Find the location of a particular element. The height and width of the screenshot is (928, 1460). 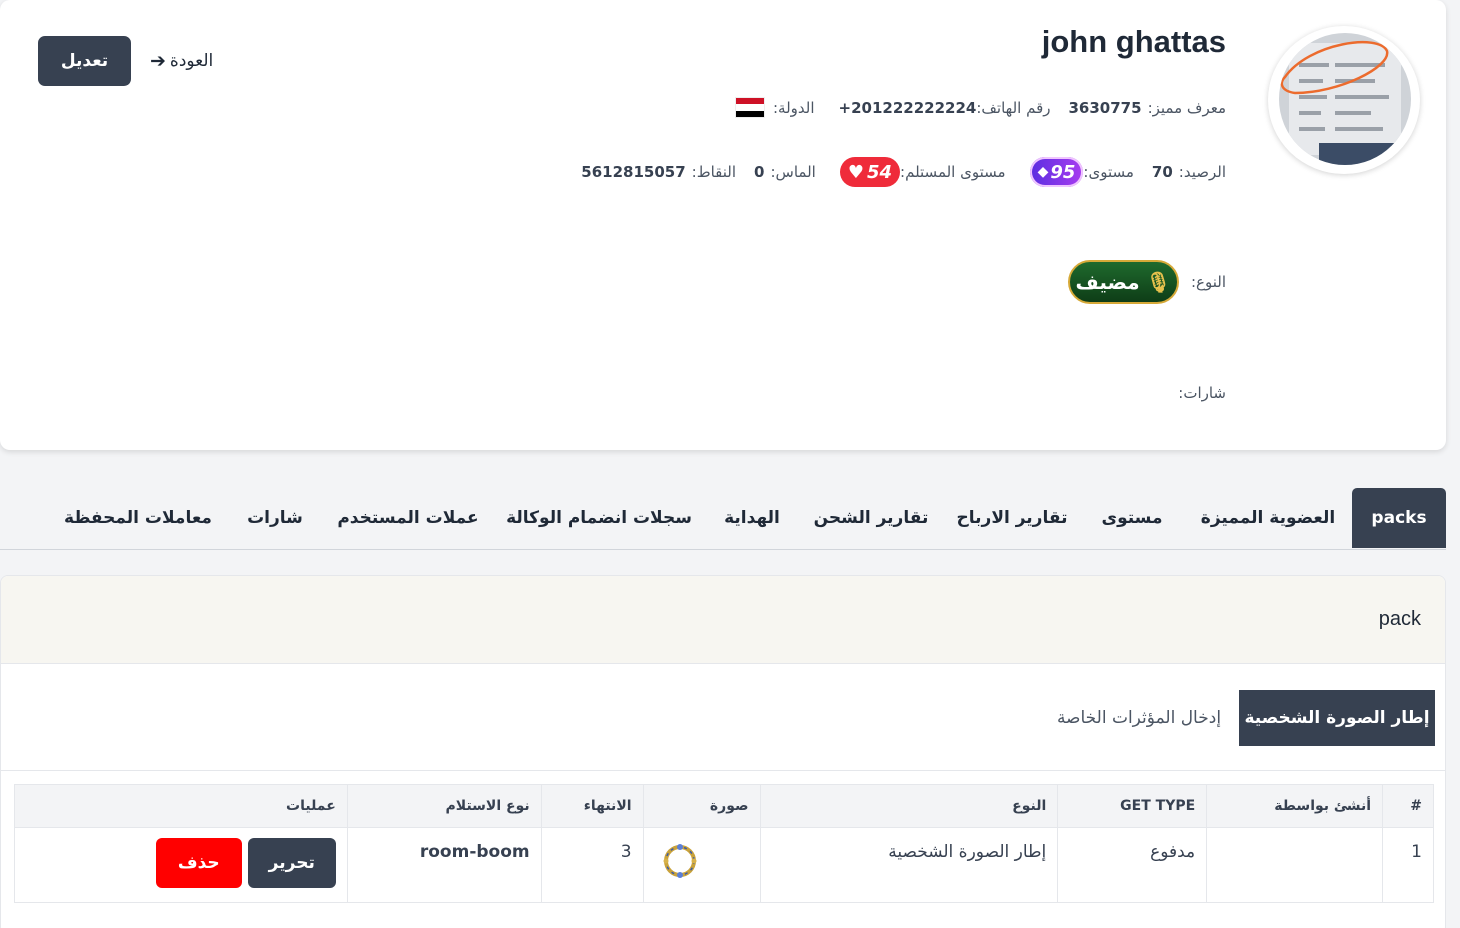

avatar is located at coordinates (1345, 99).